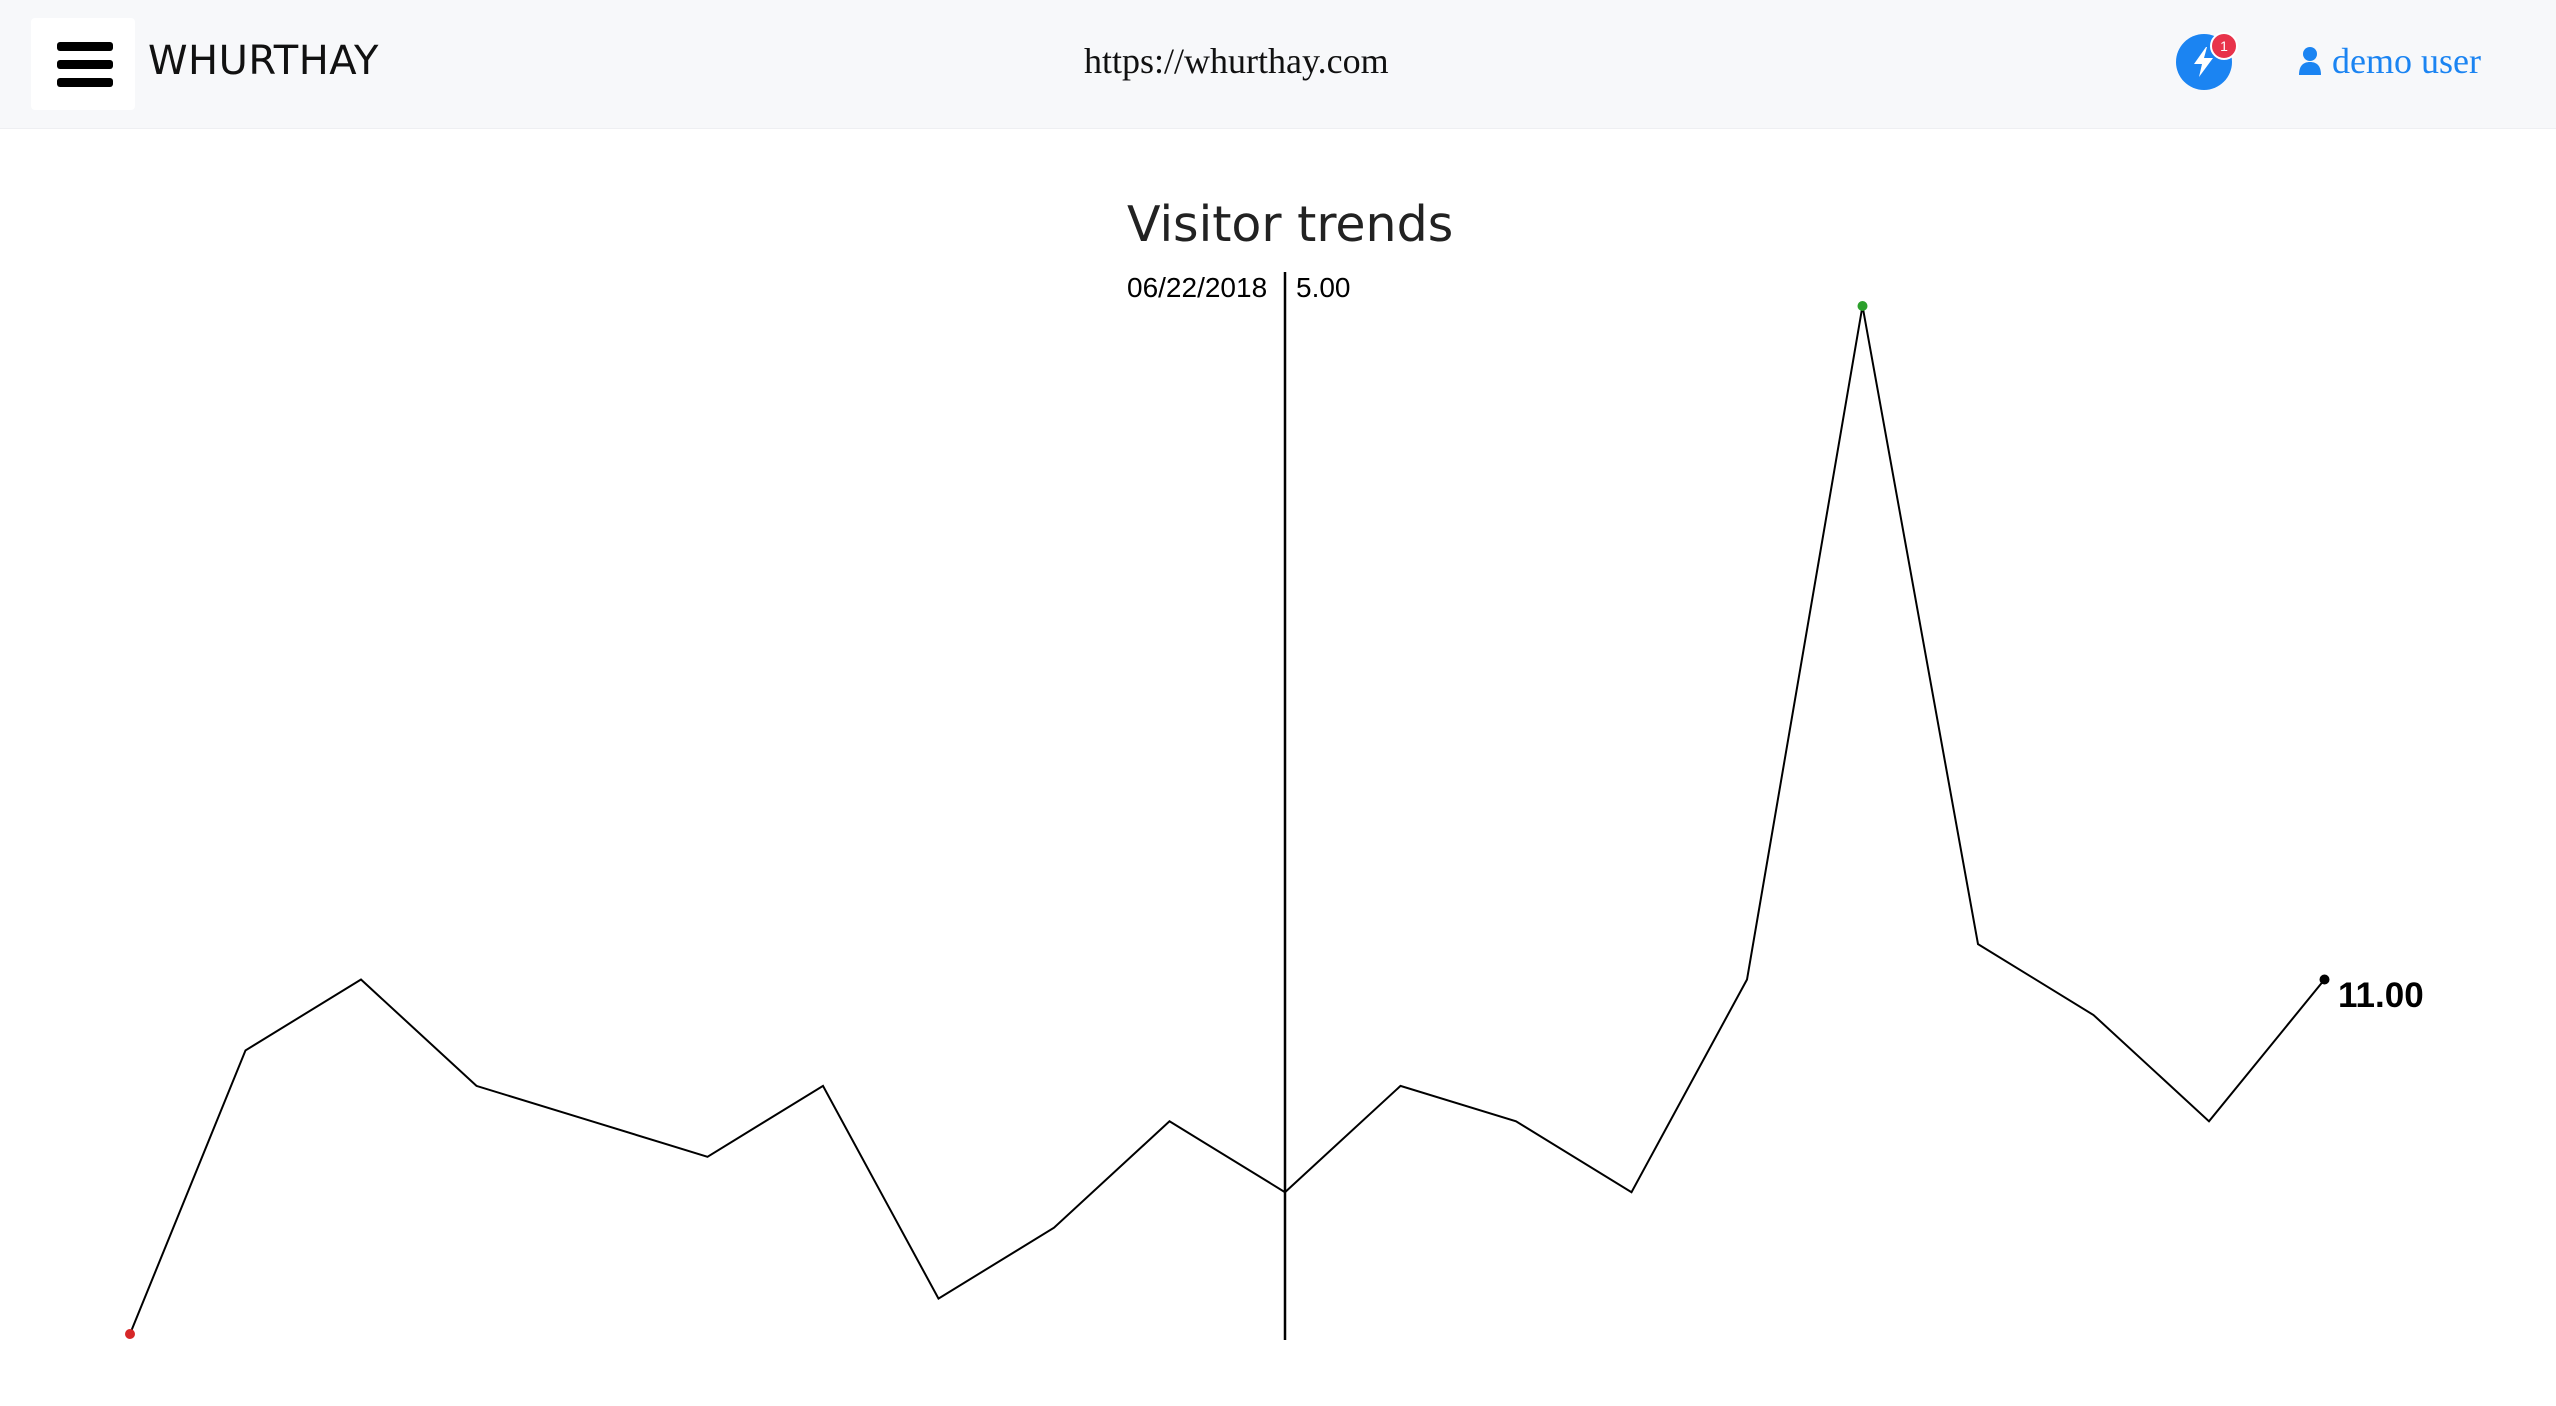 Image resolution: width=2556 pixels, height=1406 pixels. What do you see at coordinates (1197, 287) in the screenshot?
I see `tooltip-date: 06/22/2018` at bounding box center [1197, 287].